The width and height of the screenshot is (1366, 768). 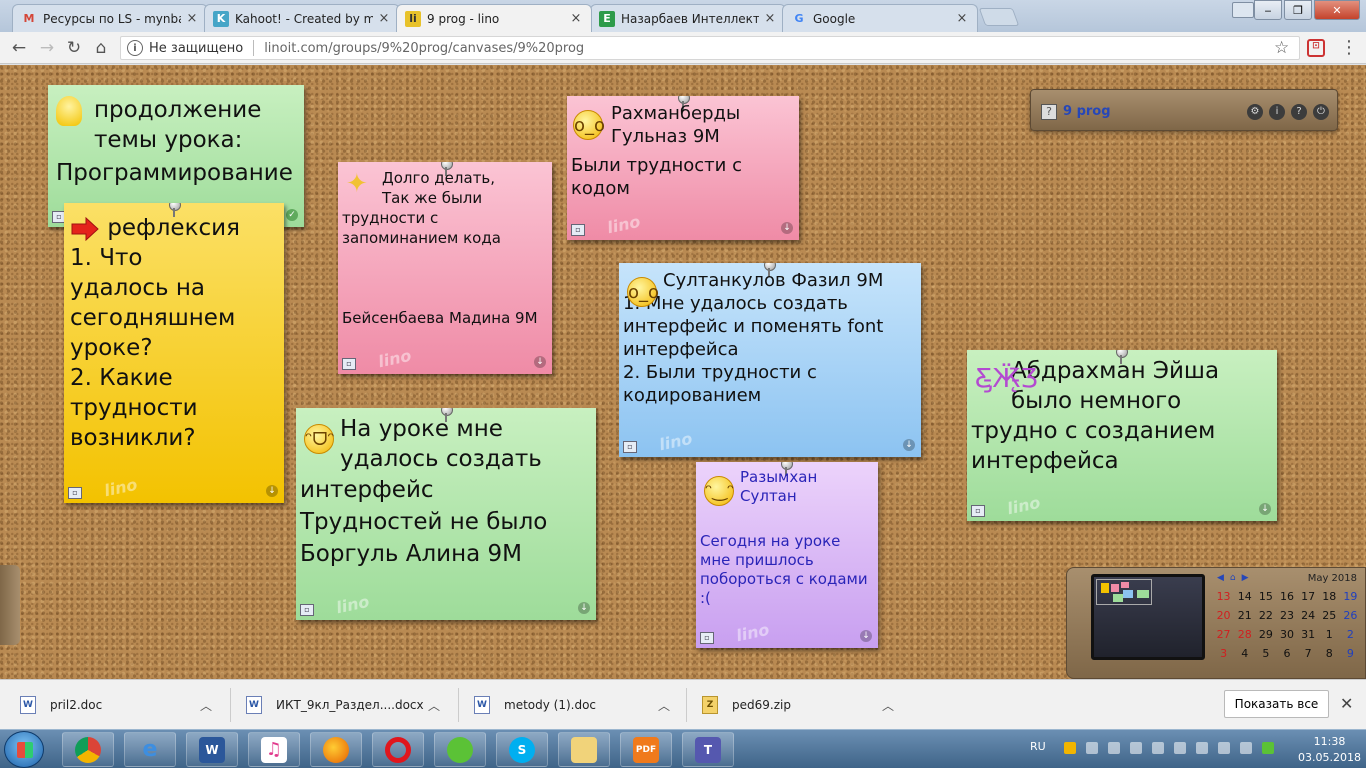 What do you see at coordinates (1308, 653) in the screenshot?
I see `calendar-day: 7` at bounding box center [1308, 653].